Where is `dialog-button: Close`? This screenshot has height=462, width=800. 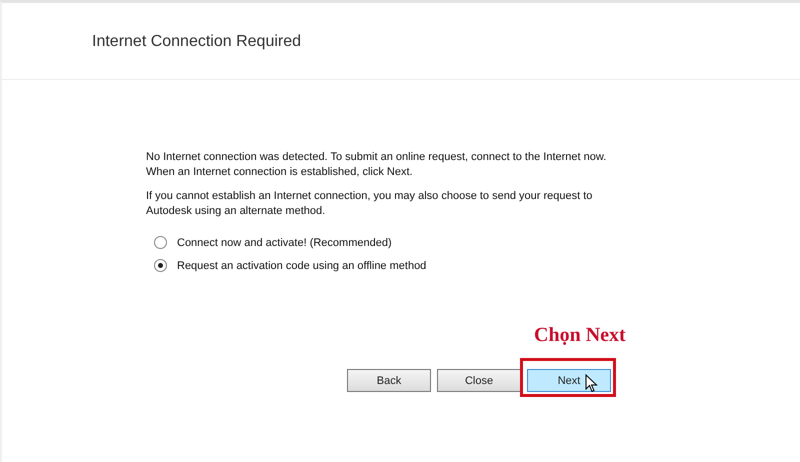 dialog-button: Close is located at coordinates (479, 380).